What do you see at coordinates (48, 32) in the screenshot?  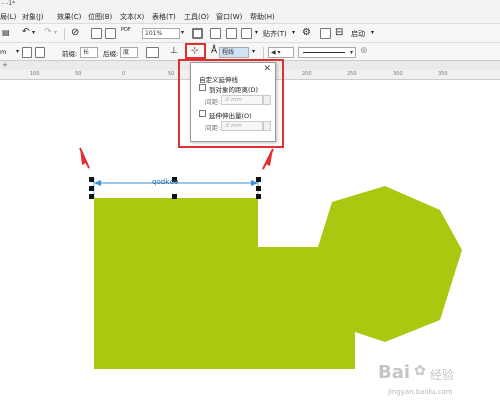 I see `redo-icon: ↷` at bounding box center [48, 32].